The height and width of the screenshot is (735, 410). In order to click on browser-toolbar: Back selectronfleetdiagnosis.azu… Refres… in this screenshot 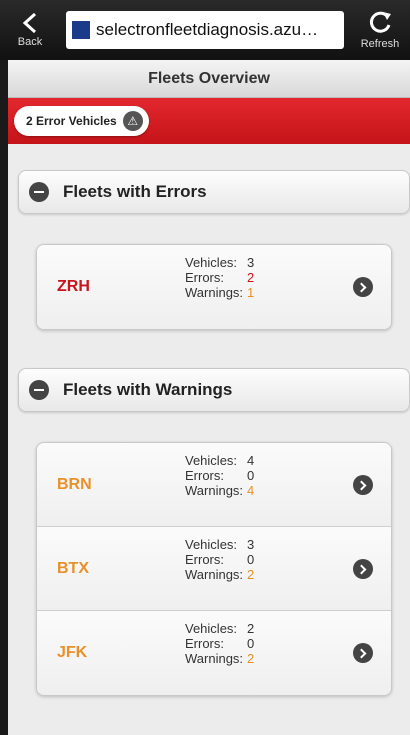, I will do `click(205, 30)`.